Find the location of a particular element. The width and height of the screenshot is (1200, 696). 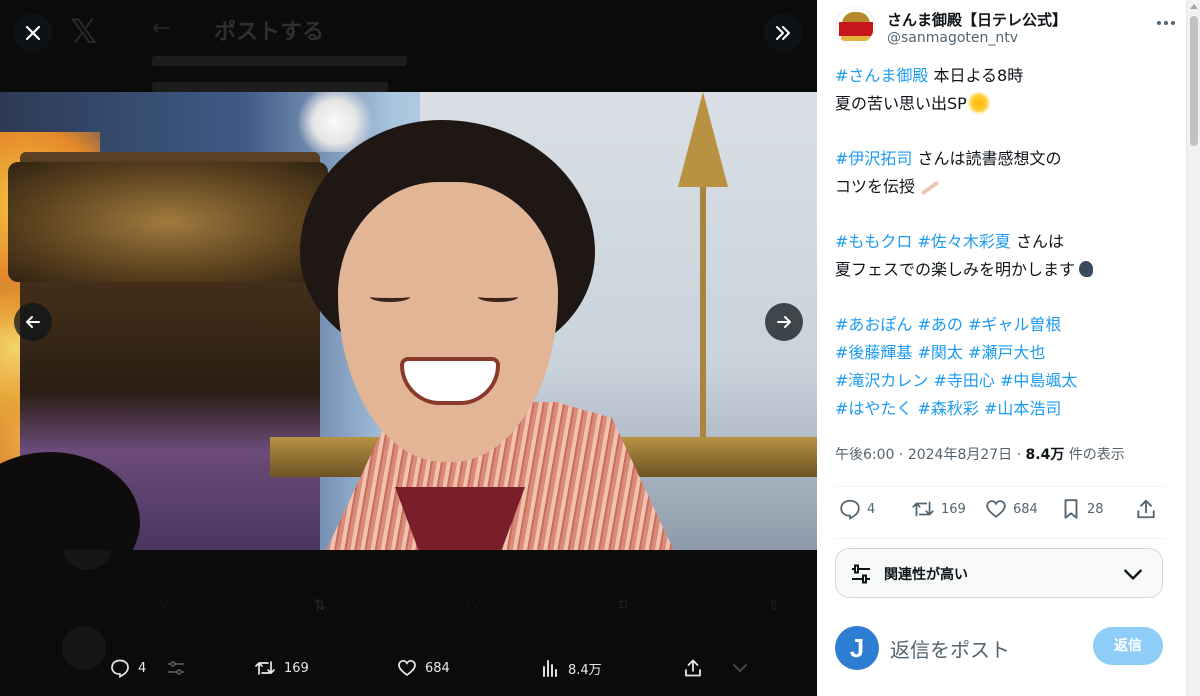

tweet-text-segment: さんは読書感想文の is located at coordinates (987, 158).